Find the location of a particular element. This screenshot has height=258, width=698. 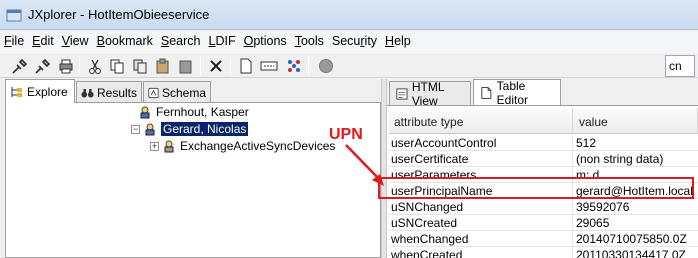

container-icon is located at coordinates (169, 146).